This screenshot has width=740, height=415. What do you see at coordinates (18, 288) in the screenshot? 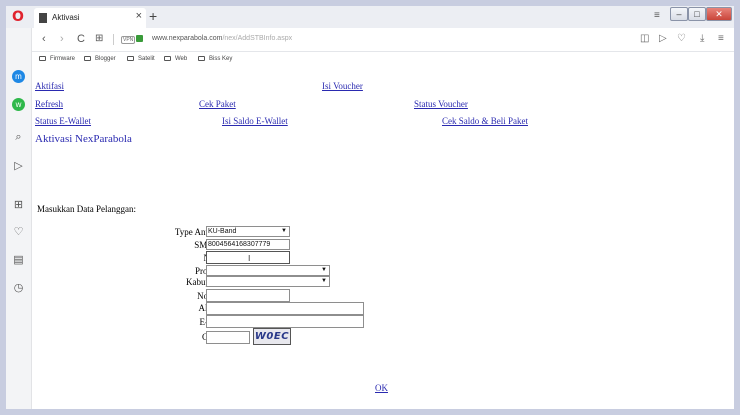
I see `history-icon: ◷` at bounding box center [18, 288].